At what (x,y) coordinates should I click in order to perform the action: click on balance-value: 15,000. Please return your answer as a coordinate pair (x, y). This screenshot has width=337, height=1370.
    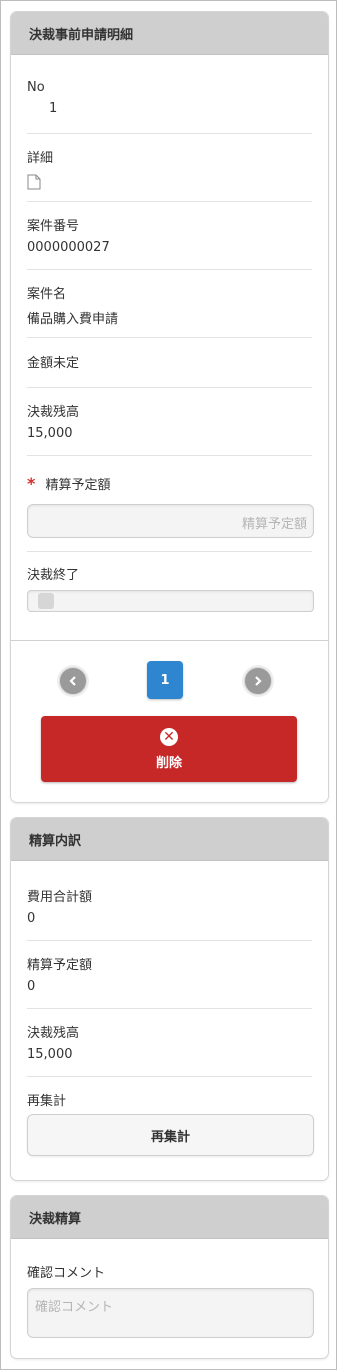
    Looking at the image, I should click on (50, 433).